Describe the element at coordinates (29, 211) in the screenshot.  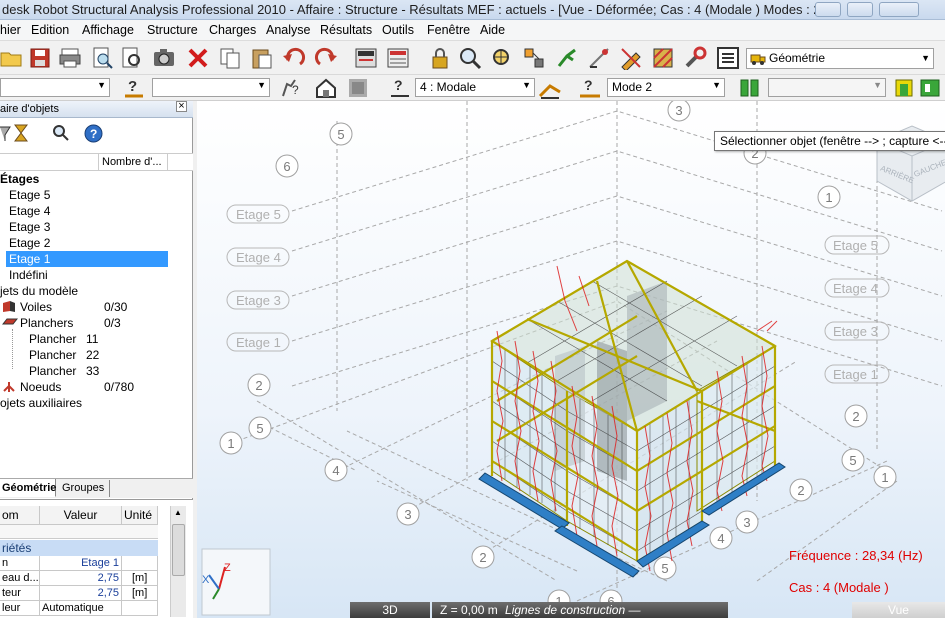
I see `tree-node-etage4: Etage 4` at that location.